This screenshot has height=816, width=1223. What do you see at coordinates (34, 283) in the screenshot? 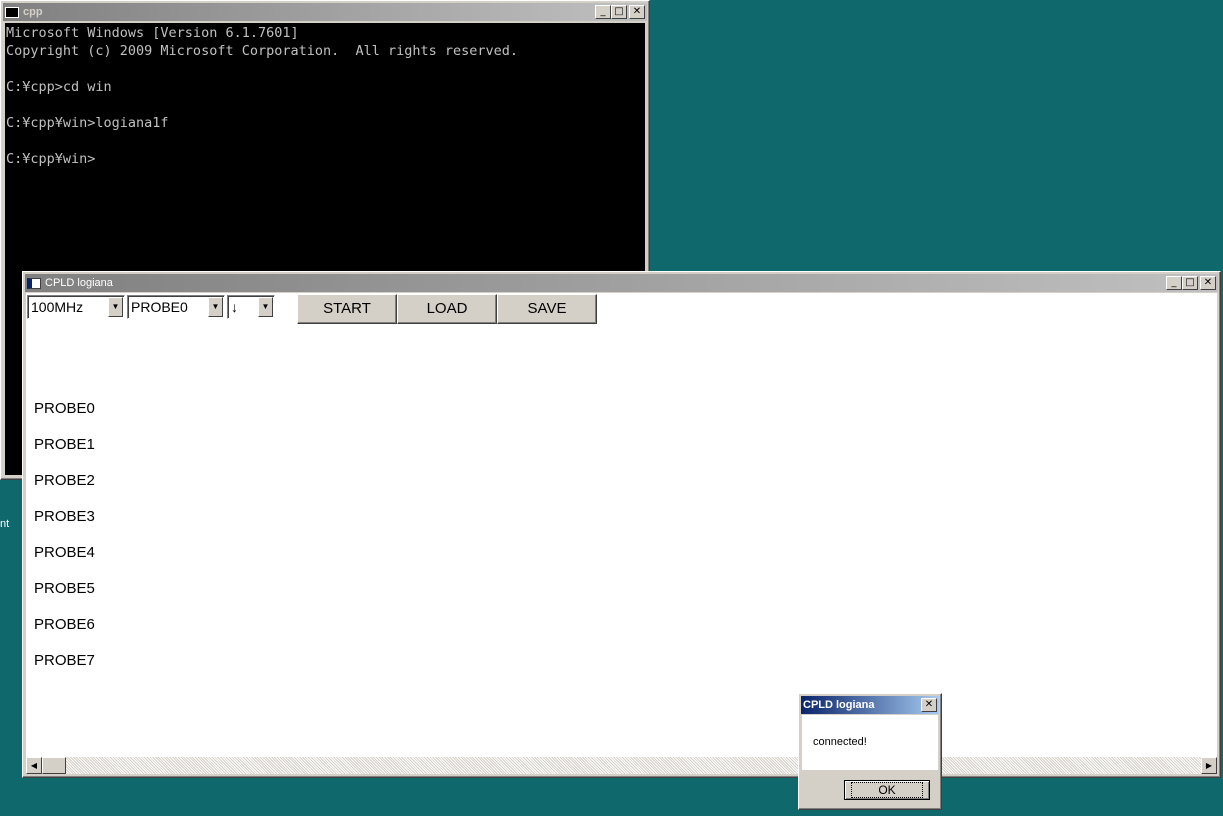
I see `window-app-icon` at bounding box center [34, 283].